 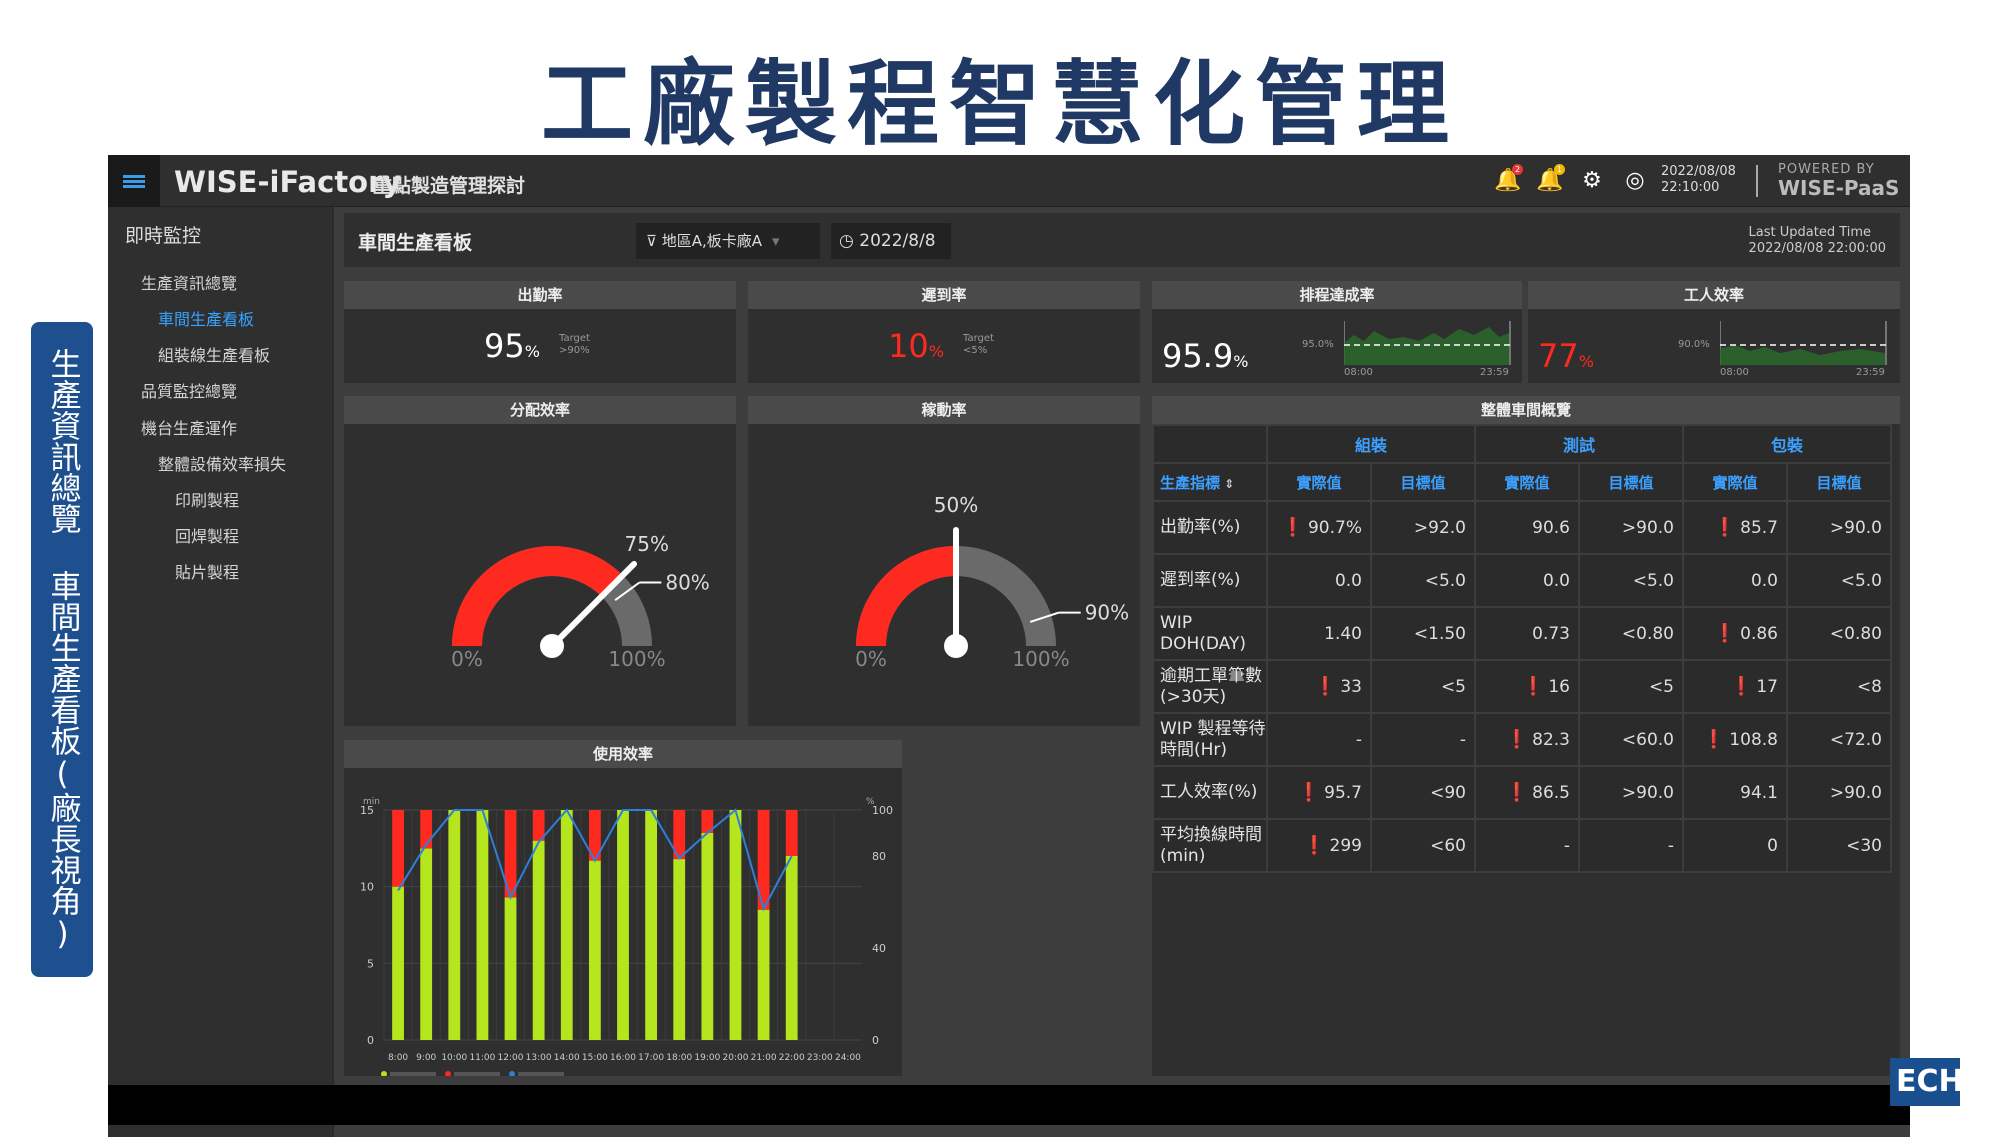 I want to click on table-cell: <1.50, so click(x=1423, y=633).